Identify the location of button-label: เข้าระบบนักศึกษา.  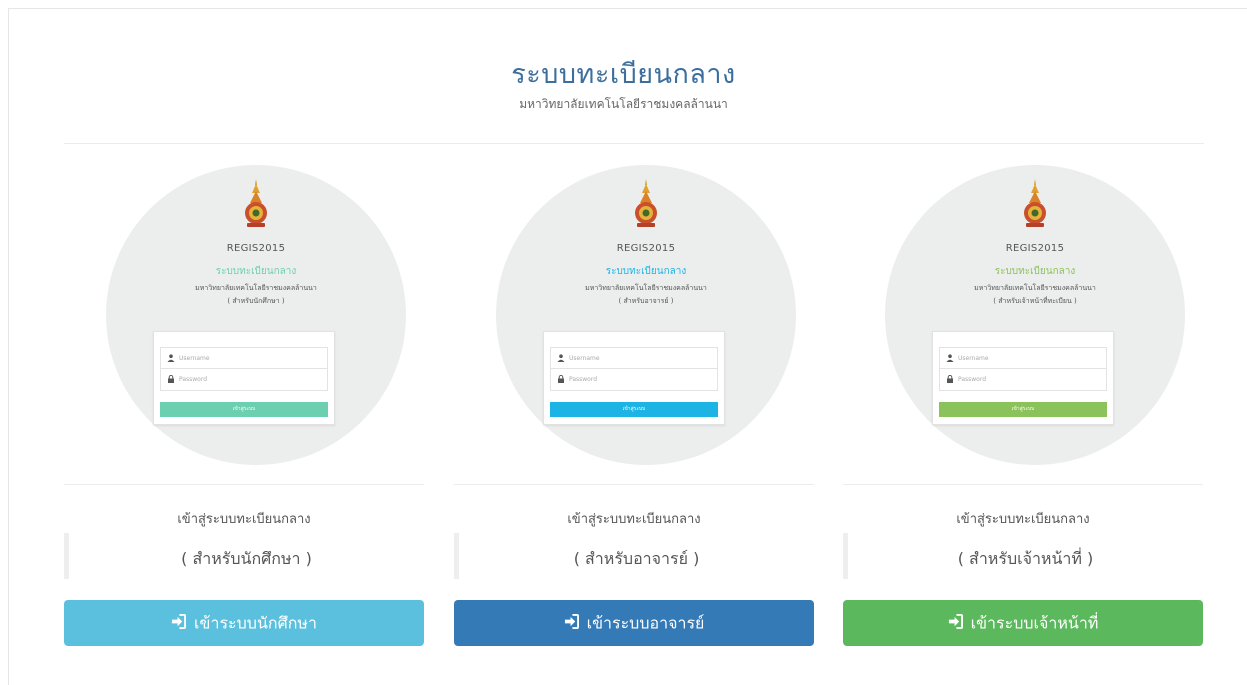
(255, 623).